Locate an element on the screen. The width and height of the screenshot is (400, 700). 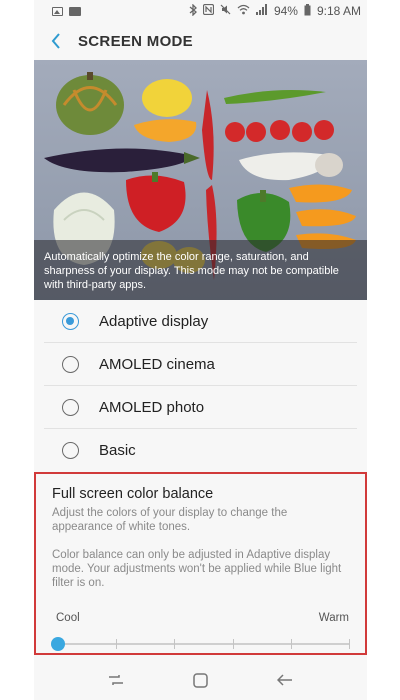
chevron-left-icon is located at coordinates (55, 41).